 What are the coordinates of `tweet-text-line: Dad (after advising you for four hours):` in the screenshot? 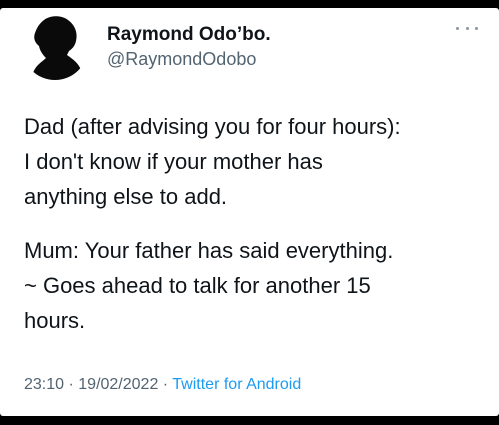 It's located at (212, 126).